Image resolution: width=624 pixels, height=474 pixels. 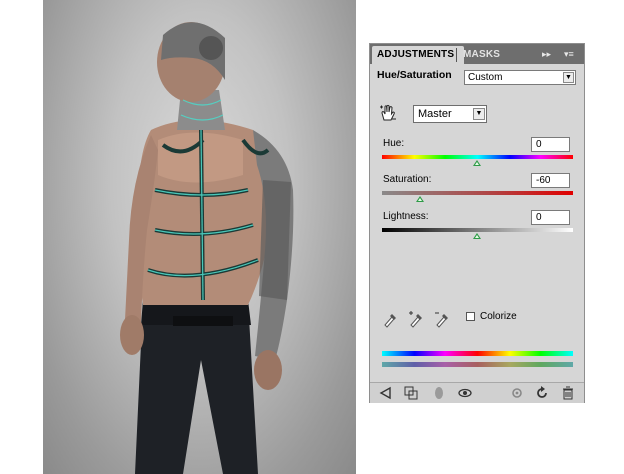 I want to click on input-spectrum-bar, so click(x=477, y=353).